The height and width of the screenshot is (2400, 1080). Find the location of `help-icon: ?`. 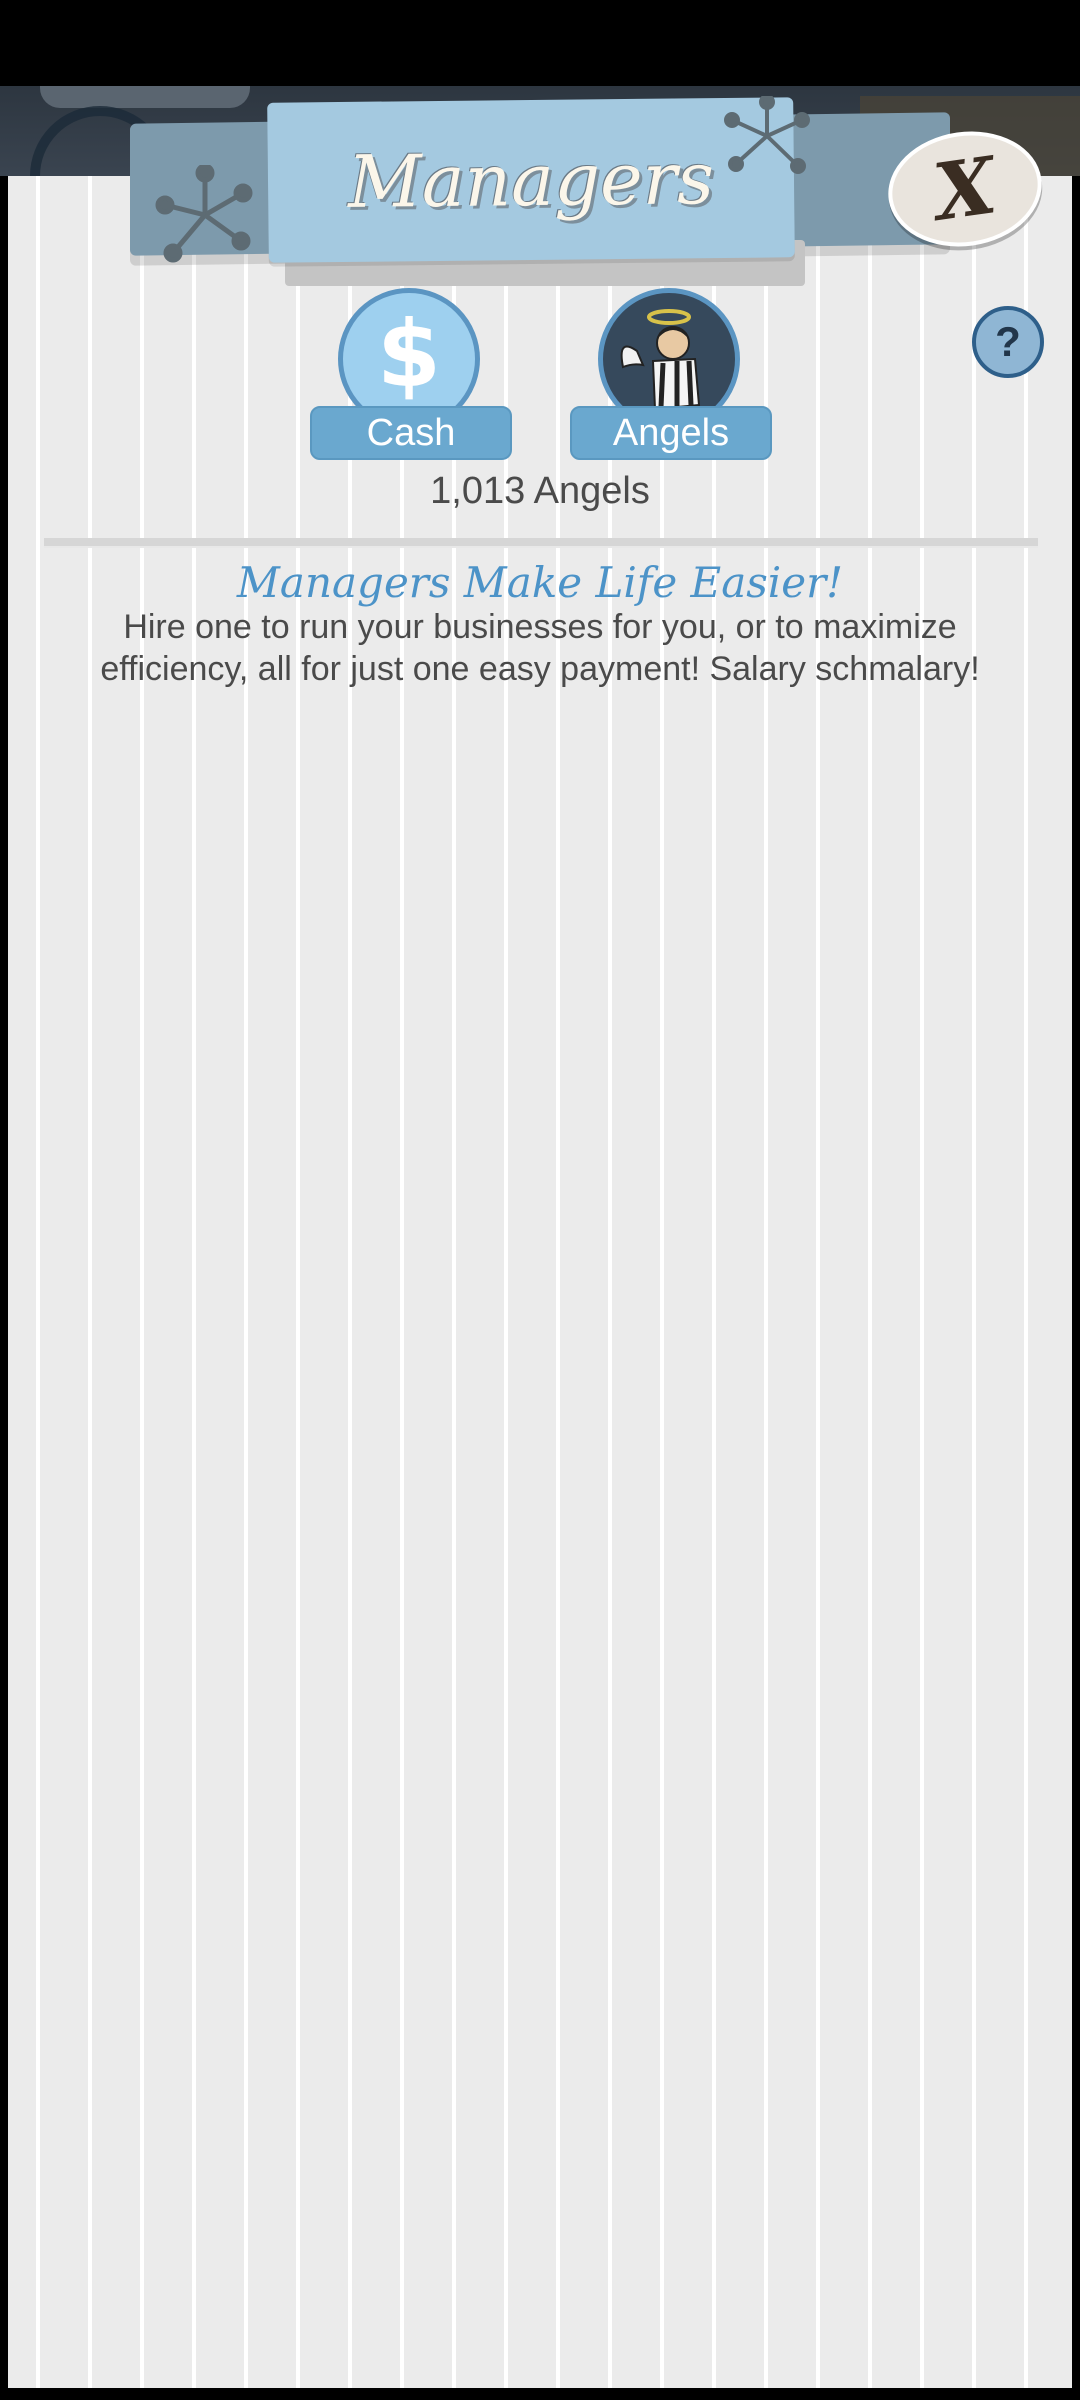

help-icon: ? is located at coordinates (1008, 341).